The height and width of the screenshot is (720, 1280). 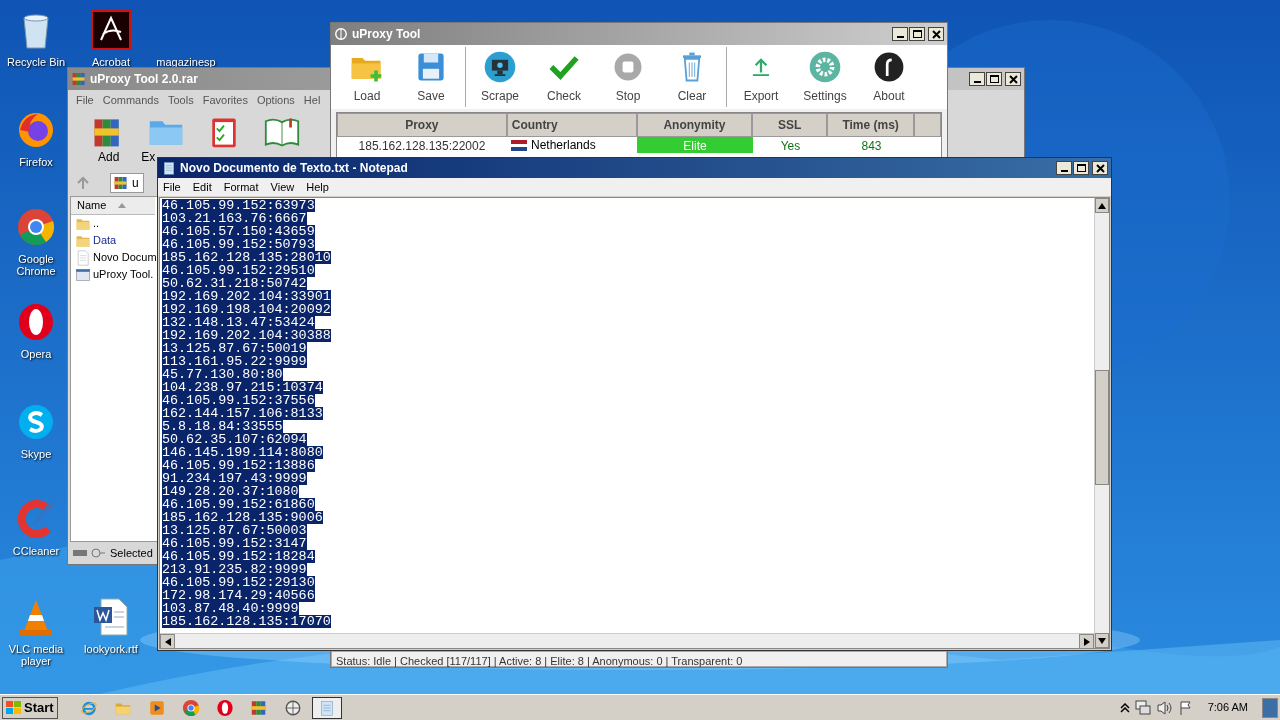 I want to click on menu-item: View, so click(x=282, y=187).